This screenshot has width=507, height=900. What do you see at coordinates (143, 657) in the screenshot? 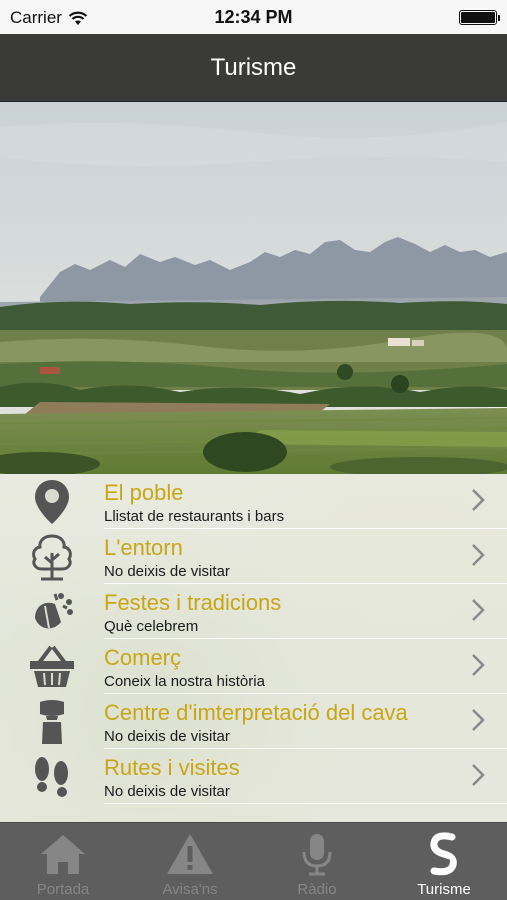
I see `menu-item-title: Comerç` at bounding box center [143, 657].